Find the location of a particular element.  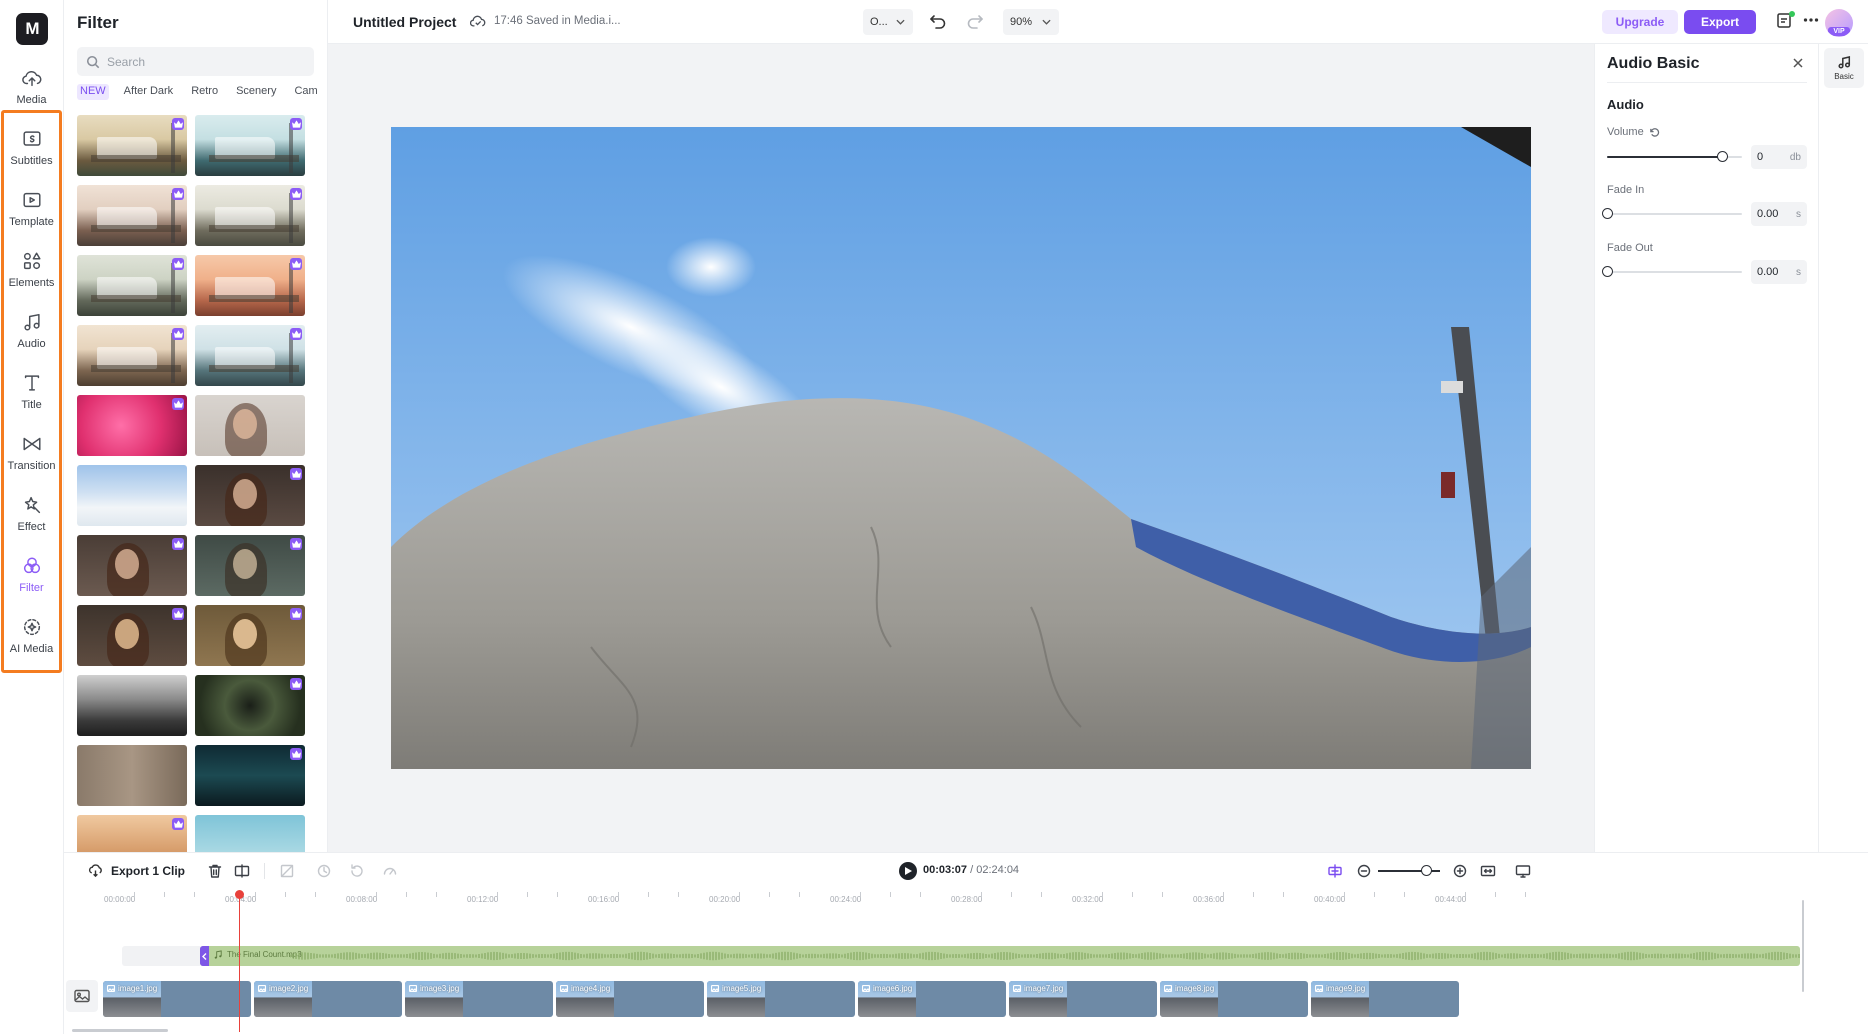

avatar: VIP is located at coordinates (1839, 23).